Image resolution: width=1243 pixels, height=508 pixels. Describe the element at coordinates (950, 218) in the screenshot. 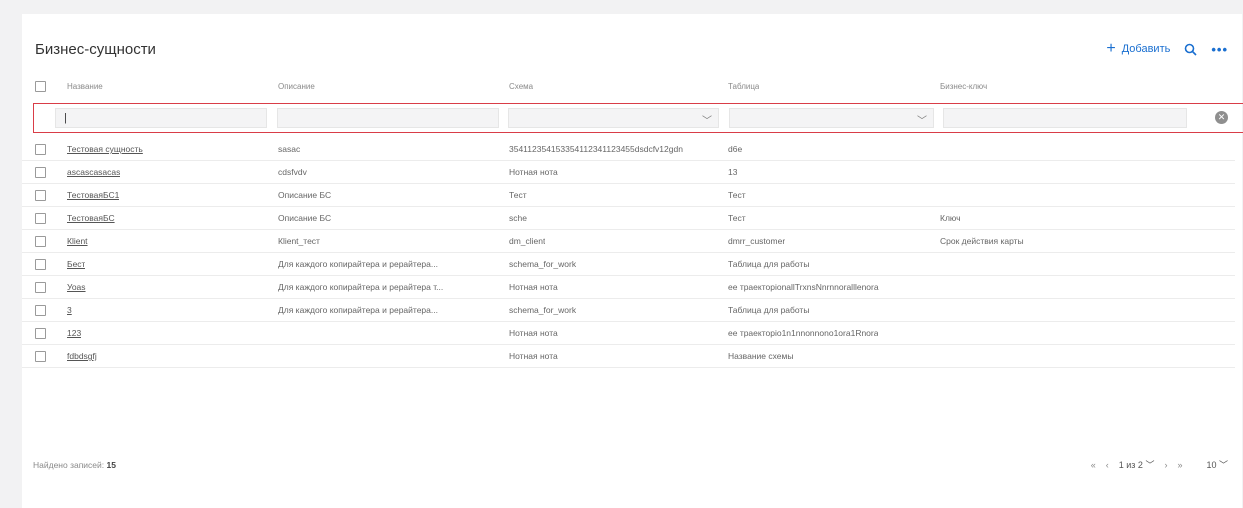

I see `row-business-key: Ключ` at that location.